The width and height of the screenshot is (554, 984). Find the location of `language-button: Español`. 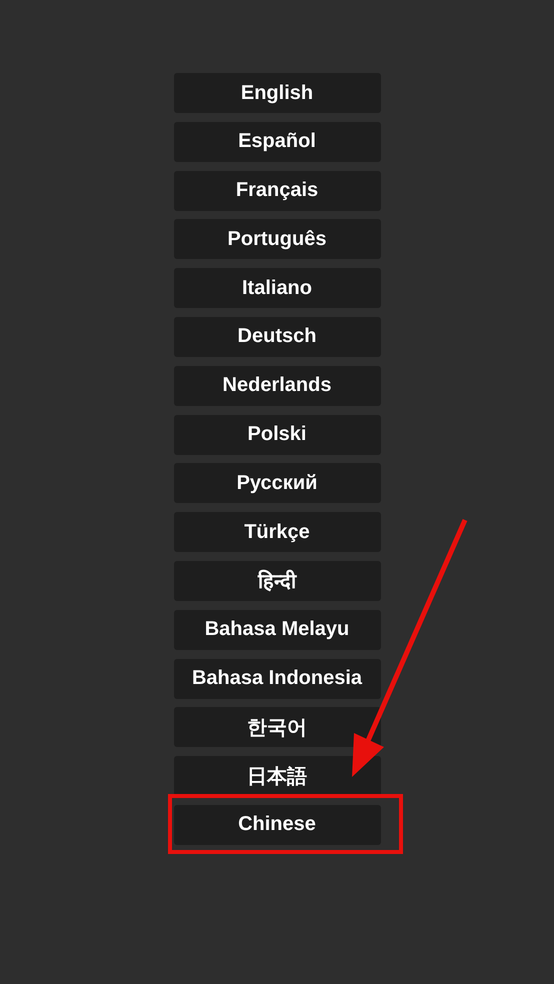

language-button: Español is located at coordinates (277, 142).